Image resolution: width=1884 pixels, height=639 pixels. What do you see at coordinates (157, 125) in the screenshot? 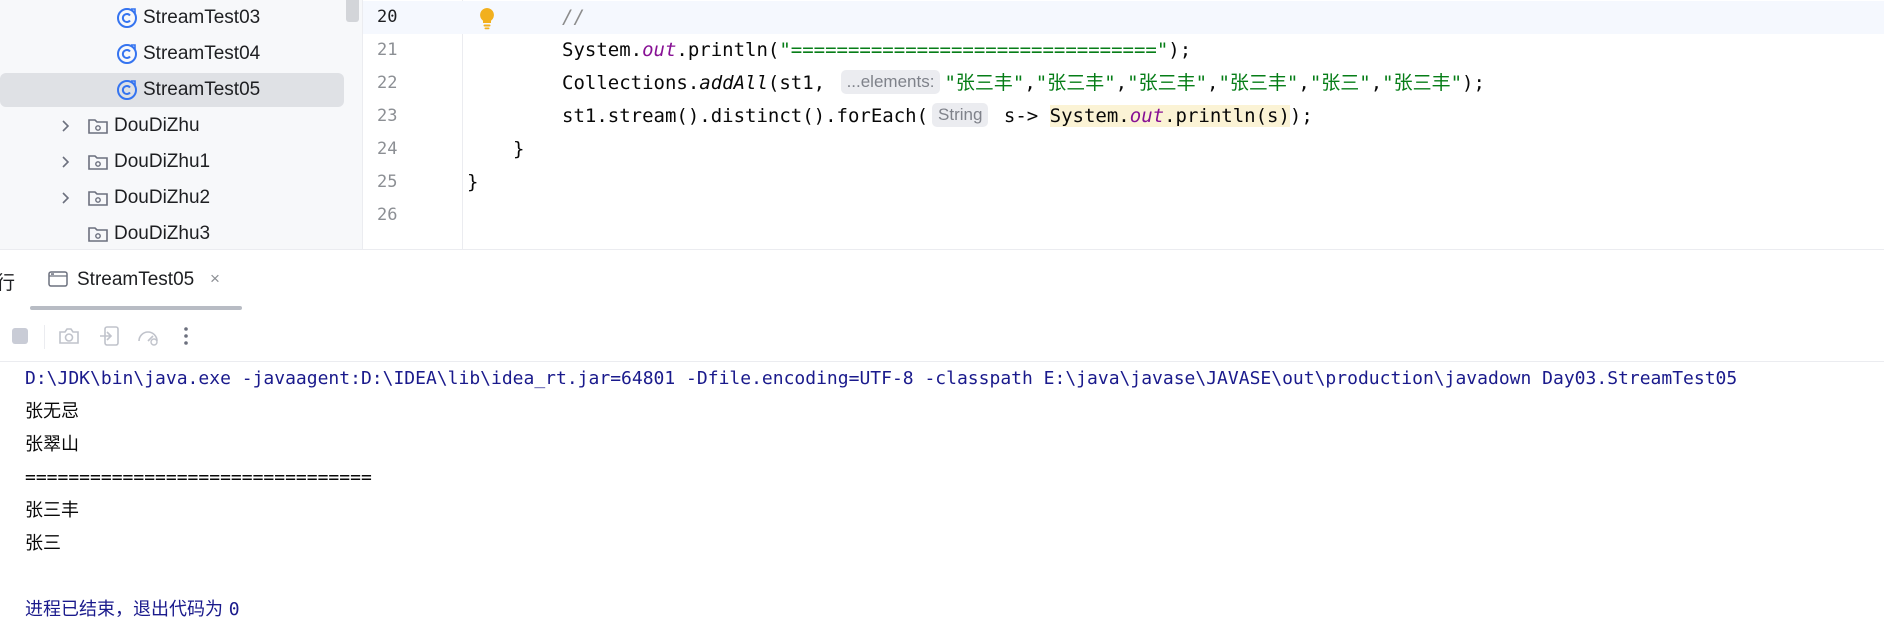
I see `tree-item-label: DouDiZhu` at bounding box center [157, 125].